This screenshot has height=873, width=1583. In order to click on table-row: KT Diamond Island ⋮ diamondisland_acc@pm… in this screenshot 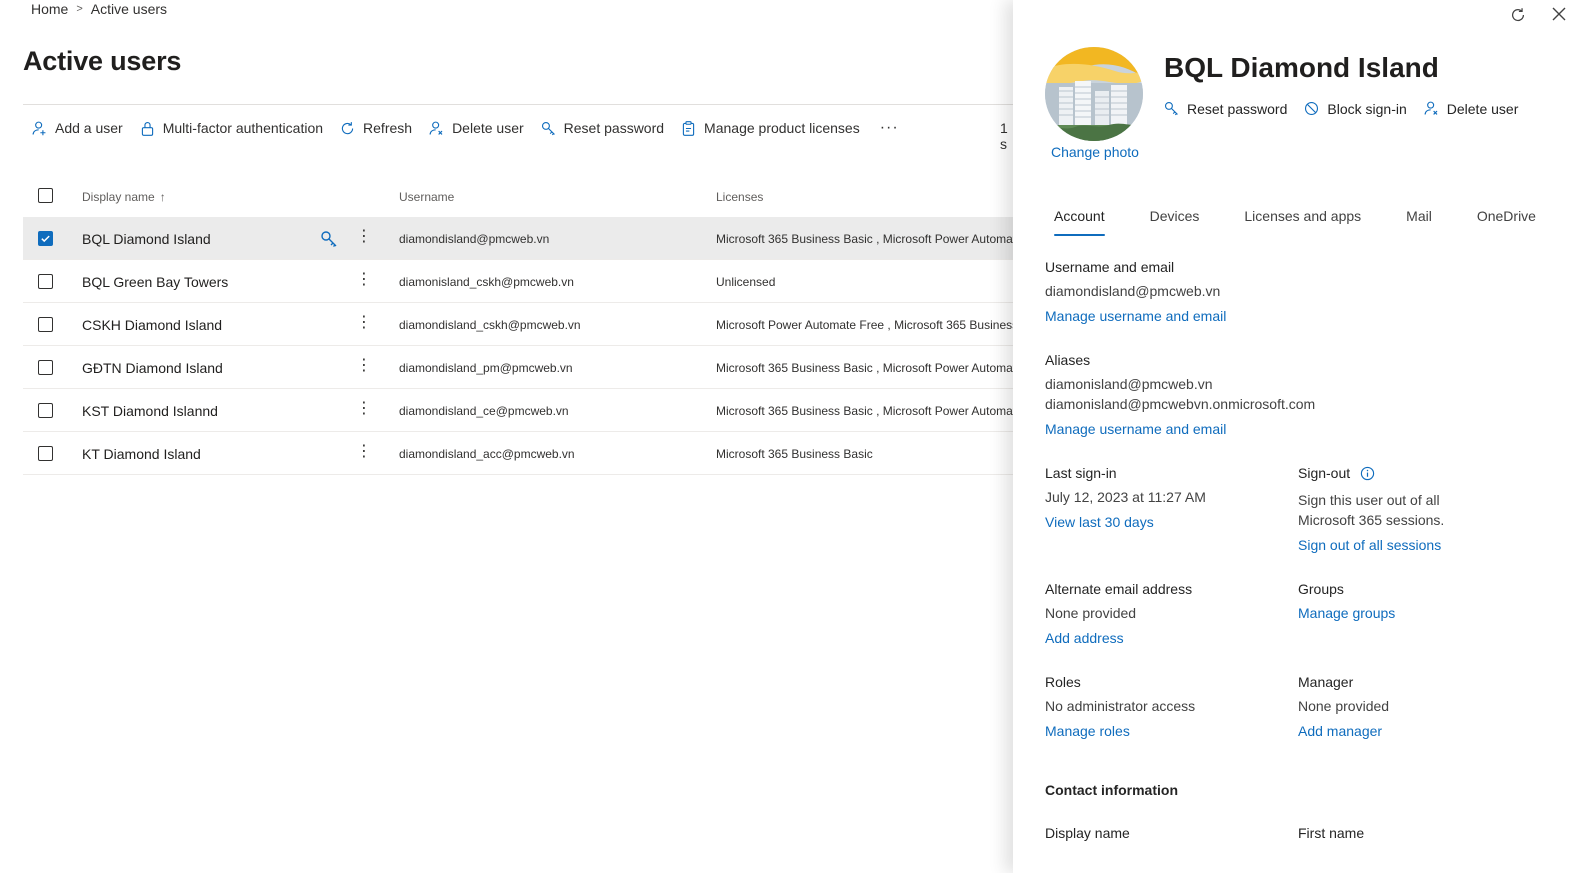, I will do `click(518, 453)`.